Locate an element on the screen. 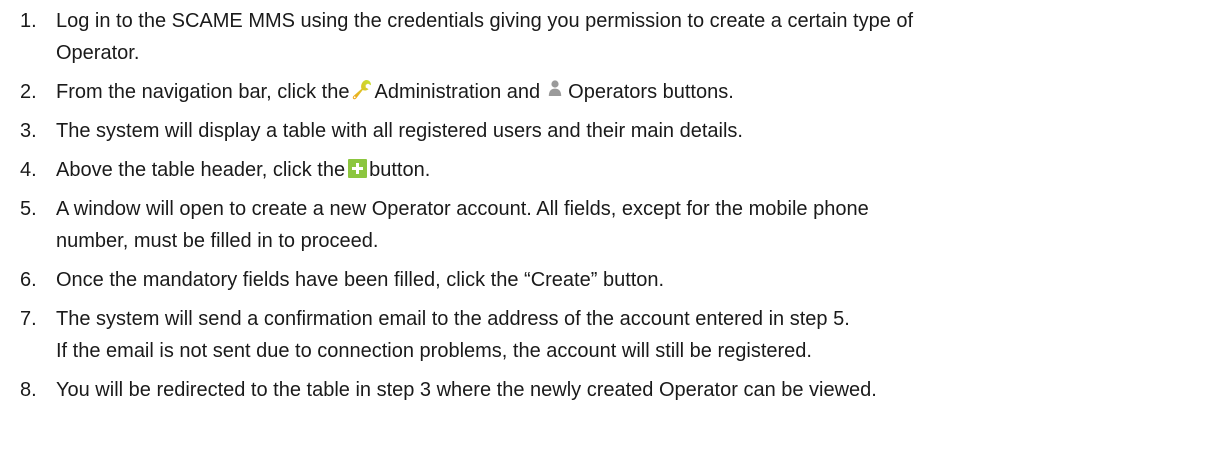 The image size is (1213, 449). wrench-icon is located at coordinates (362, 90).